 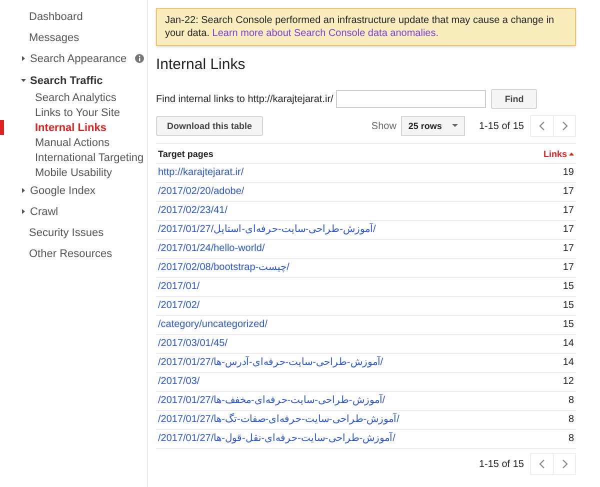 What do you see at coordinates (360, 27) in the screenshot?
I see `notice-text: Jan-22: Search Console performed an infrastructure update that may cause a change in your data. Learn more about Search Console data anomalies.` at bounding box center [360, 27].